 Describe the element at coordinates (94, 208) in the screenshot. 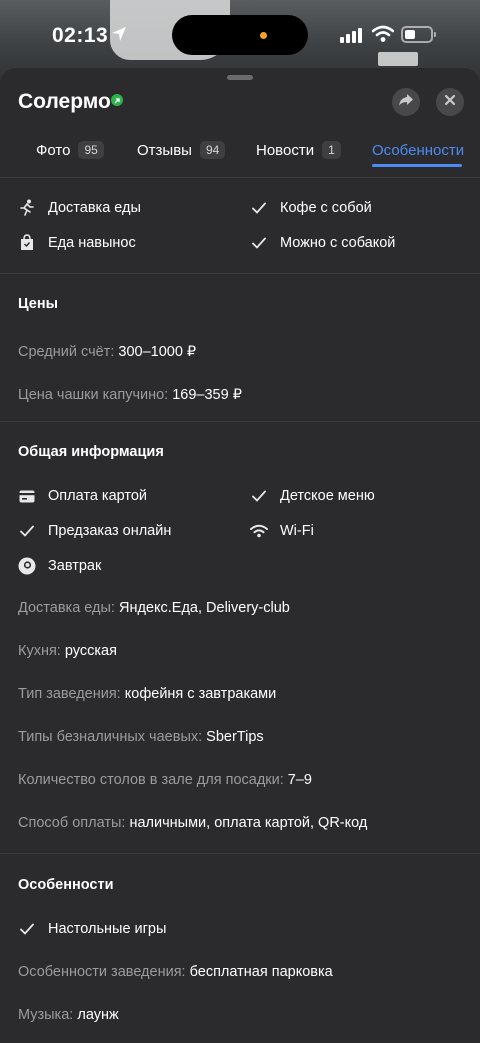

I see `feature-label: Доставка еды` at that location.